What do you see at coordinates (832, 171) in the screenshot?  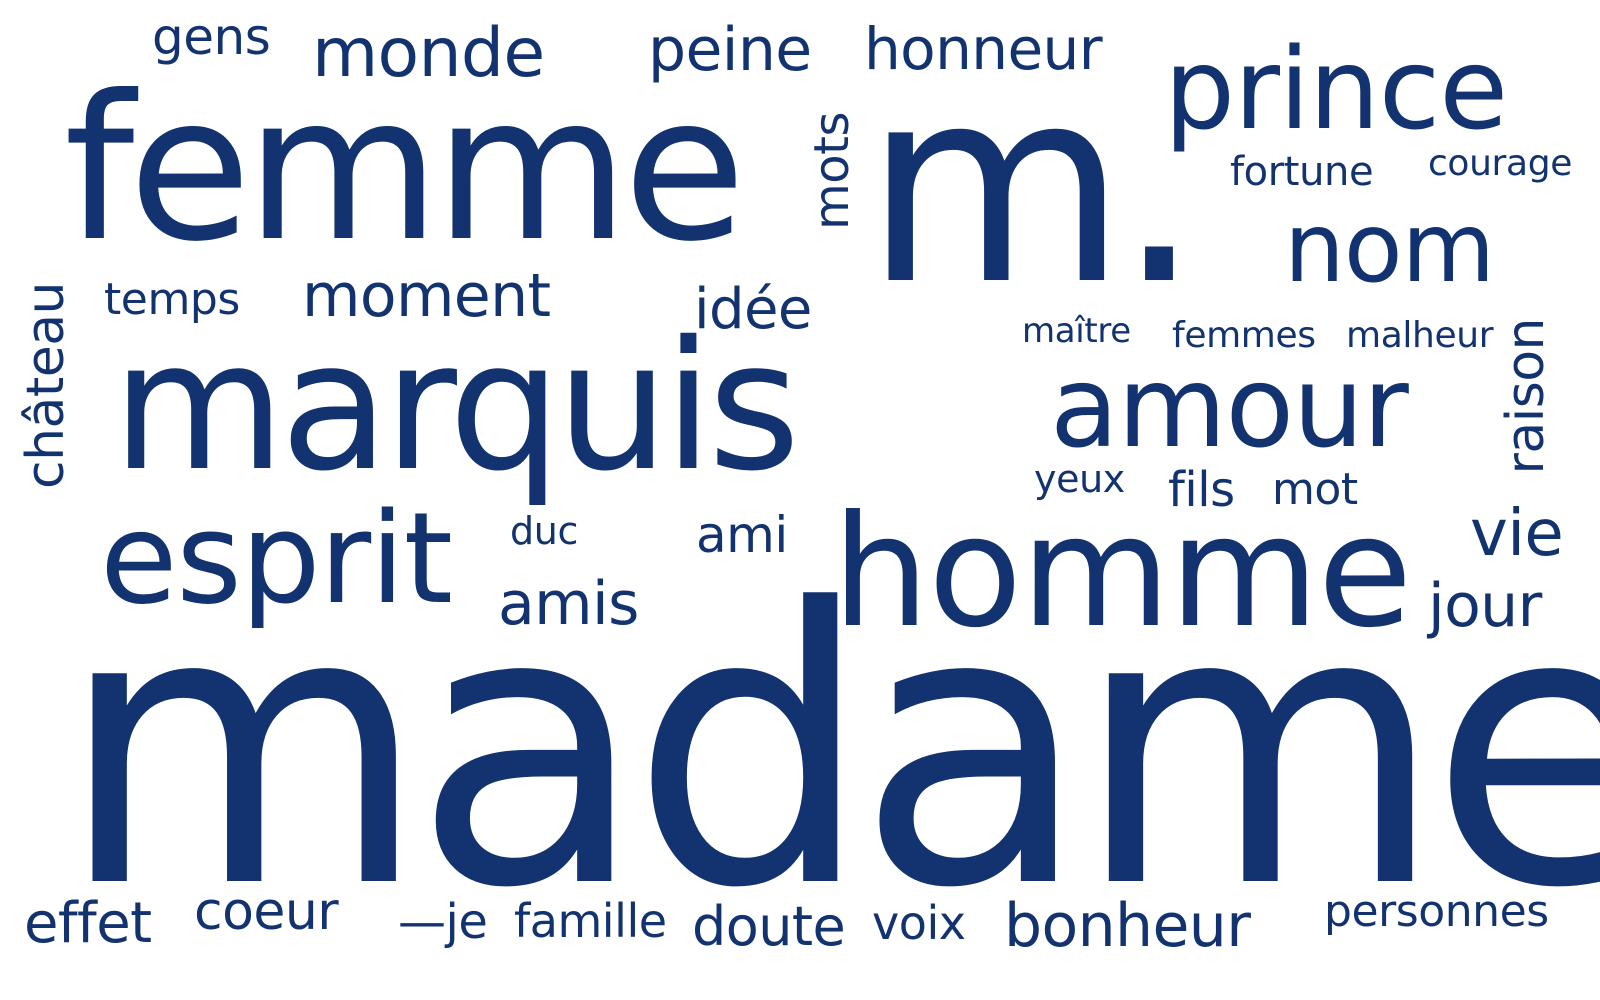 I see `word-mots: mots` at bounding box center [832, 171].